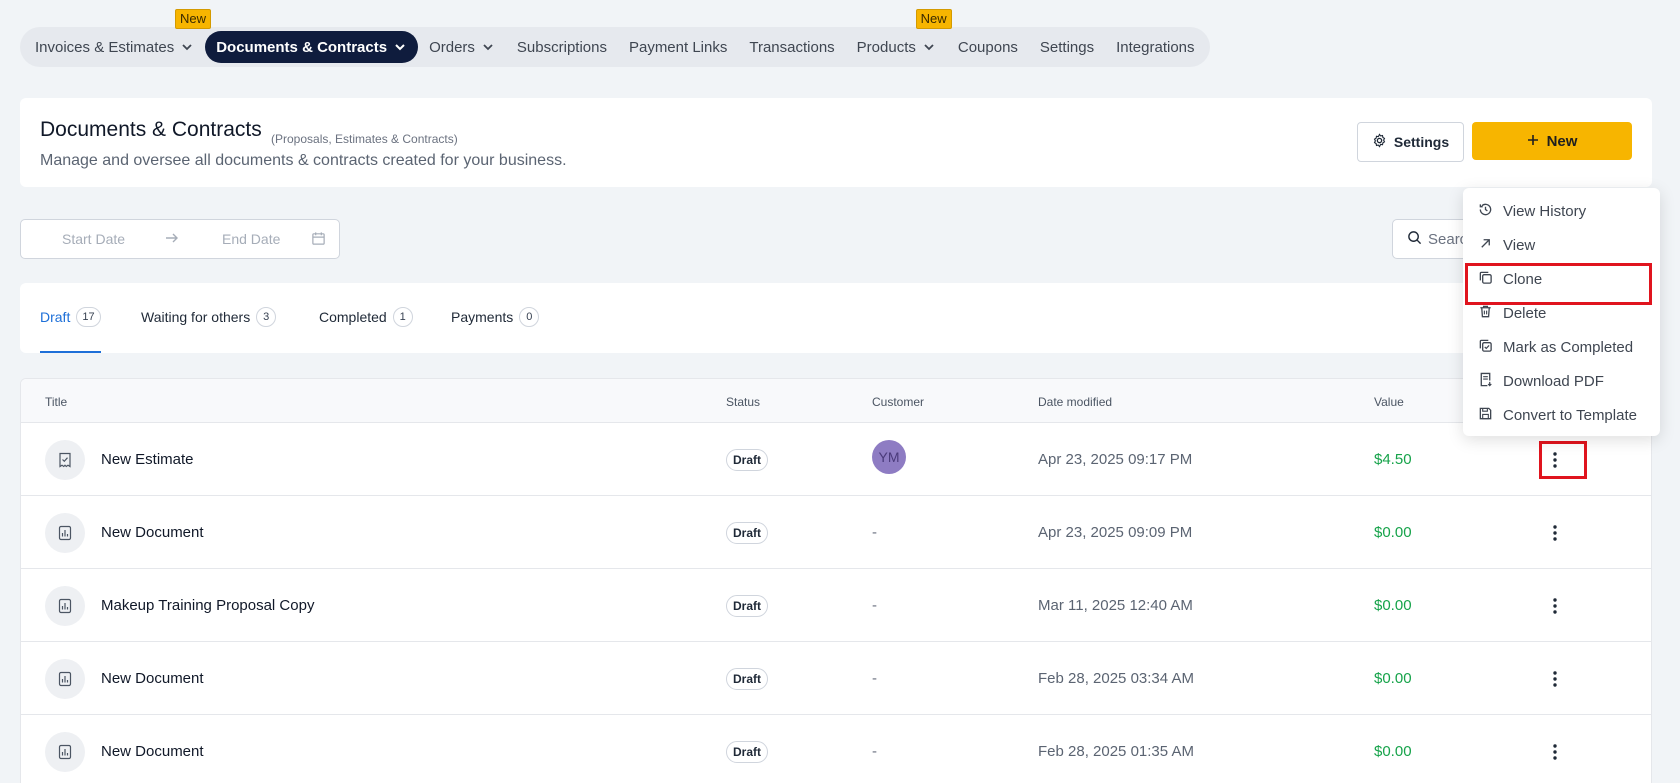  I want to click on nav-label: Orders, so click(452, 47).